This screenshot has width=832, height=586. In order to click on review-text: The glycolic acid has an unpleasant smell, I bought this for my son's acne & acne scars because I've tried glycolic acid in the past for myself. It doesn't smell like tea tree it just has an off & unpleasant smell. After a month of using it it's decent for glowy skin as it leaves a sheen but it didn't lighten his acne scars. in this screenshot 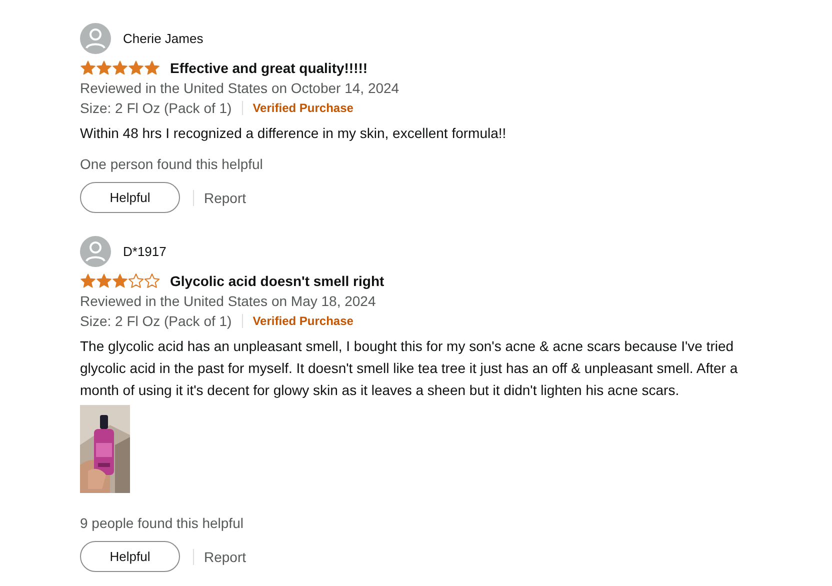, I will do `click(409, 368)`.